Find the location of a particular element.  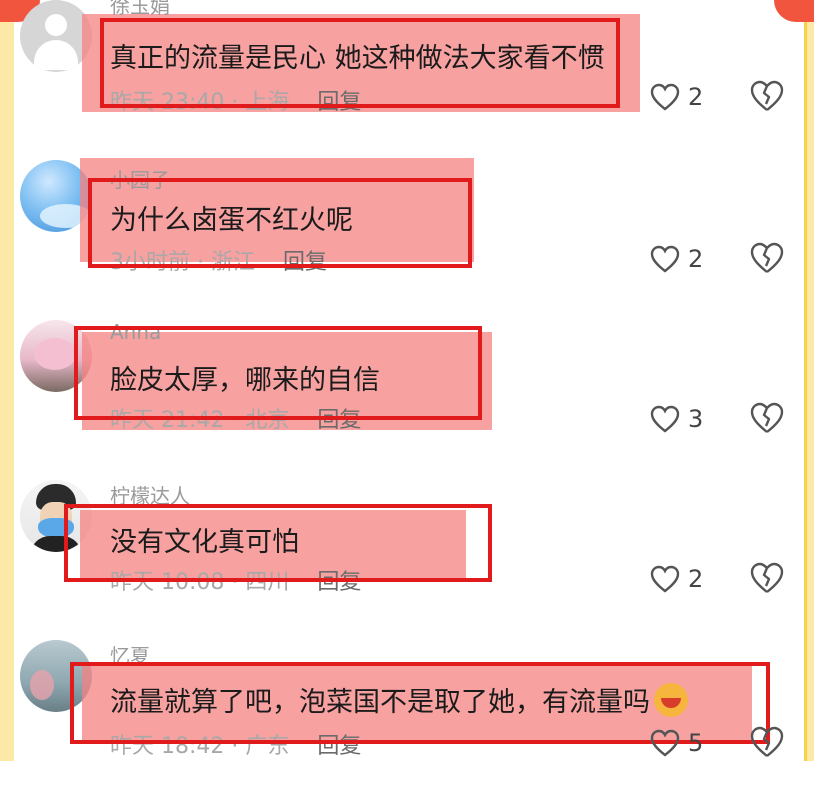

like-count: 5 is located at coordinates (696, 743).